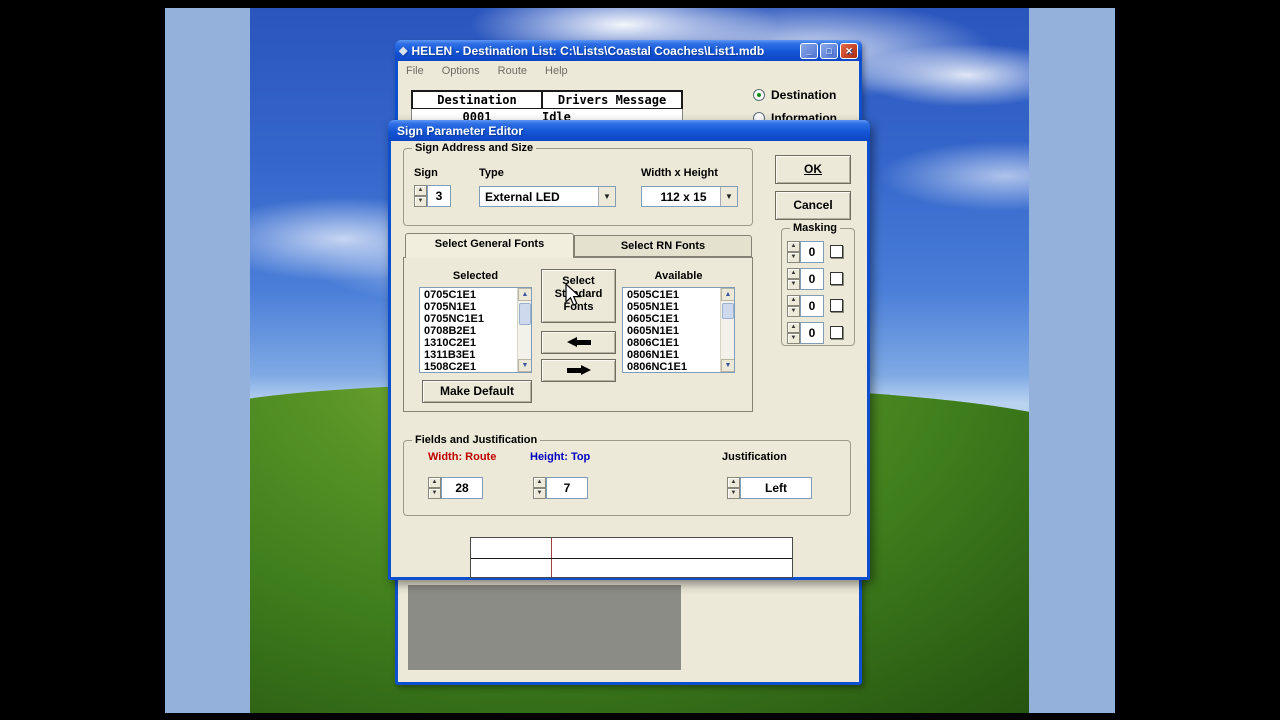 The image size is (1280, 720). Describe the element at coordinates (468, 331) in the screenshot. I see `list-item: 0708B2E1` at that location.